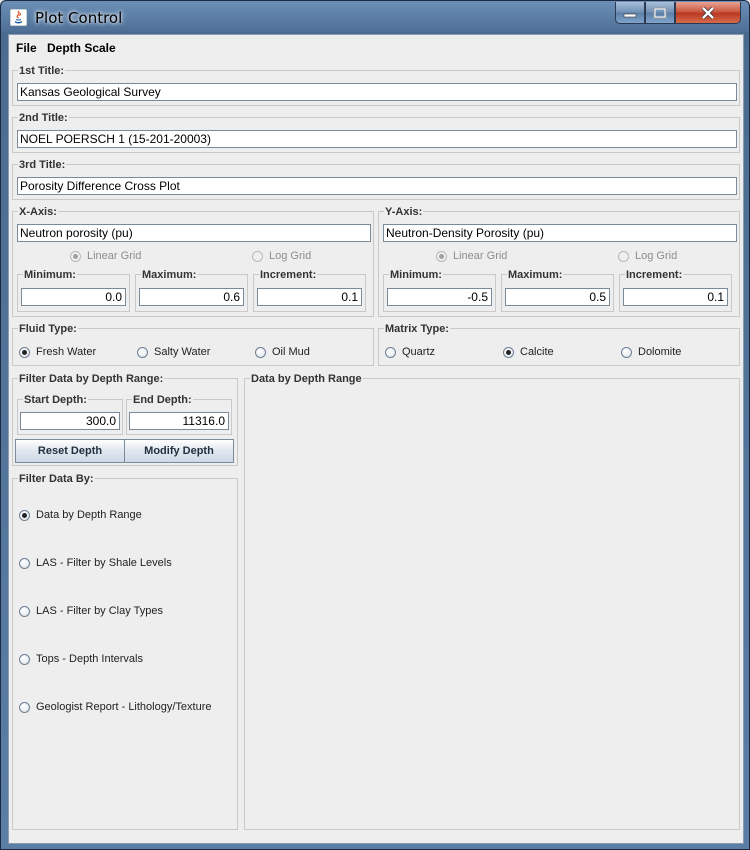  Describe the element at coordinates (656, 256) in the screenshot. I see `y-log-grid-label: Log Grid` at that location.